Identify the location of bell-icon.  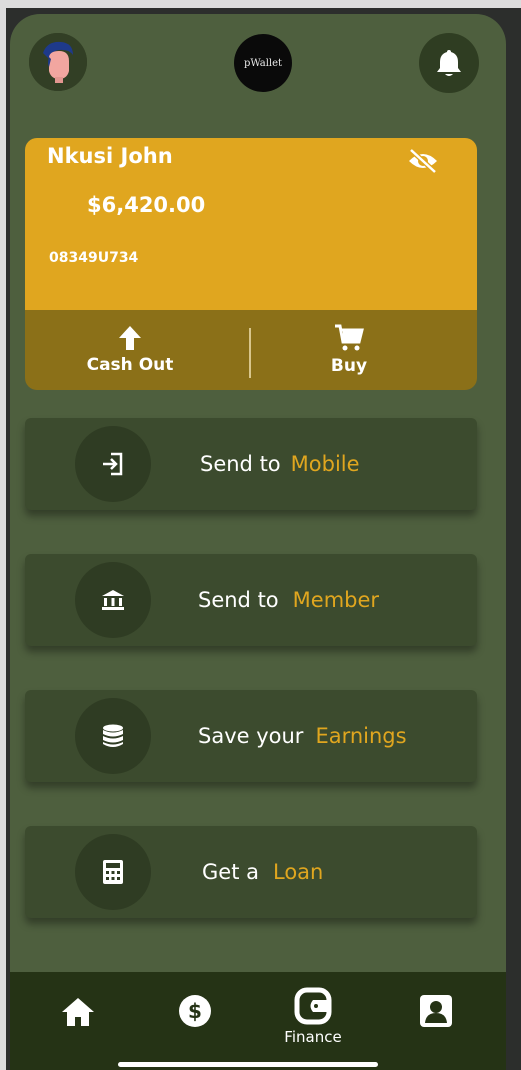
(449, 63).